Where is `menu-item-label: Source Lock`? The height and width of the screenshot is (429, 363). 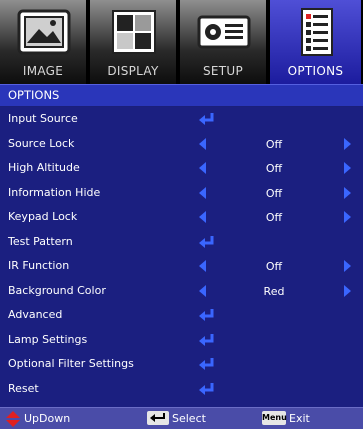 menu-item-label: Source Lock is located at coordinates (41, 143).